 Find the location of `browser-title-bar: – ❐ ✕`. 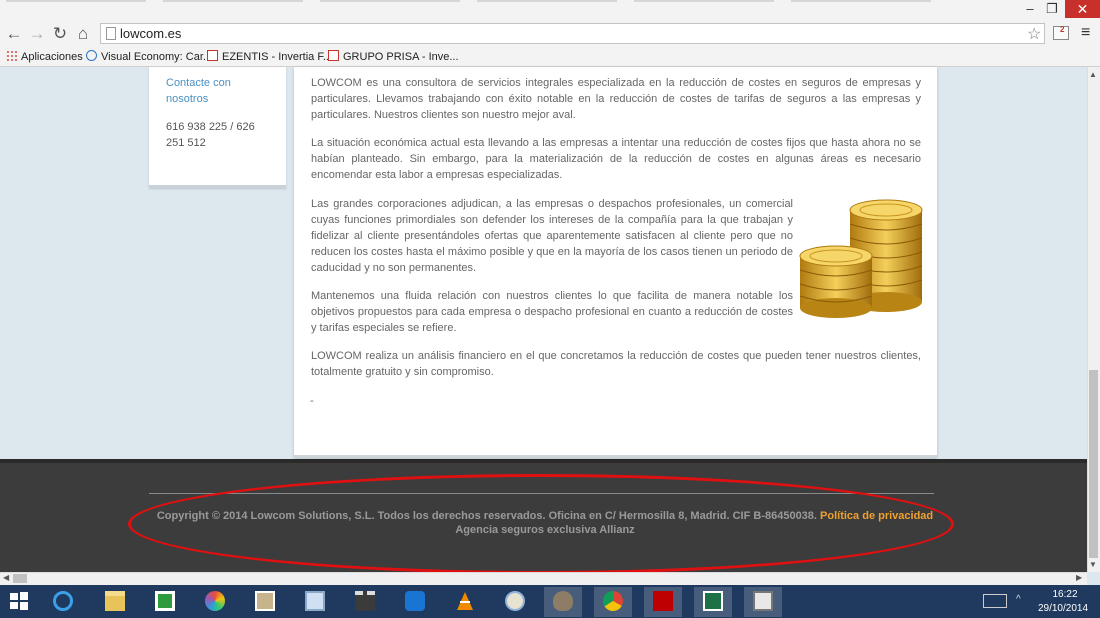

browser-title-bar: – ❐ ✕ is located at coordinates (550, 10).